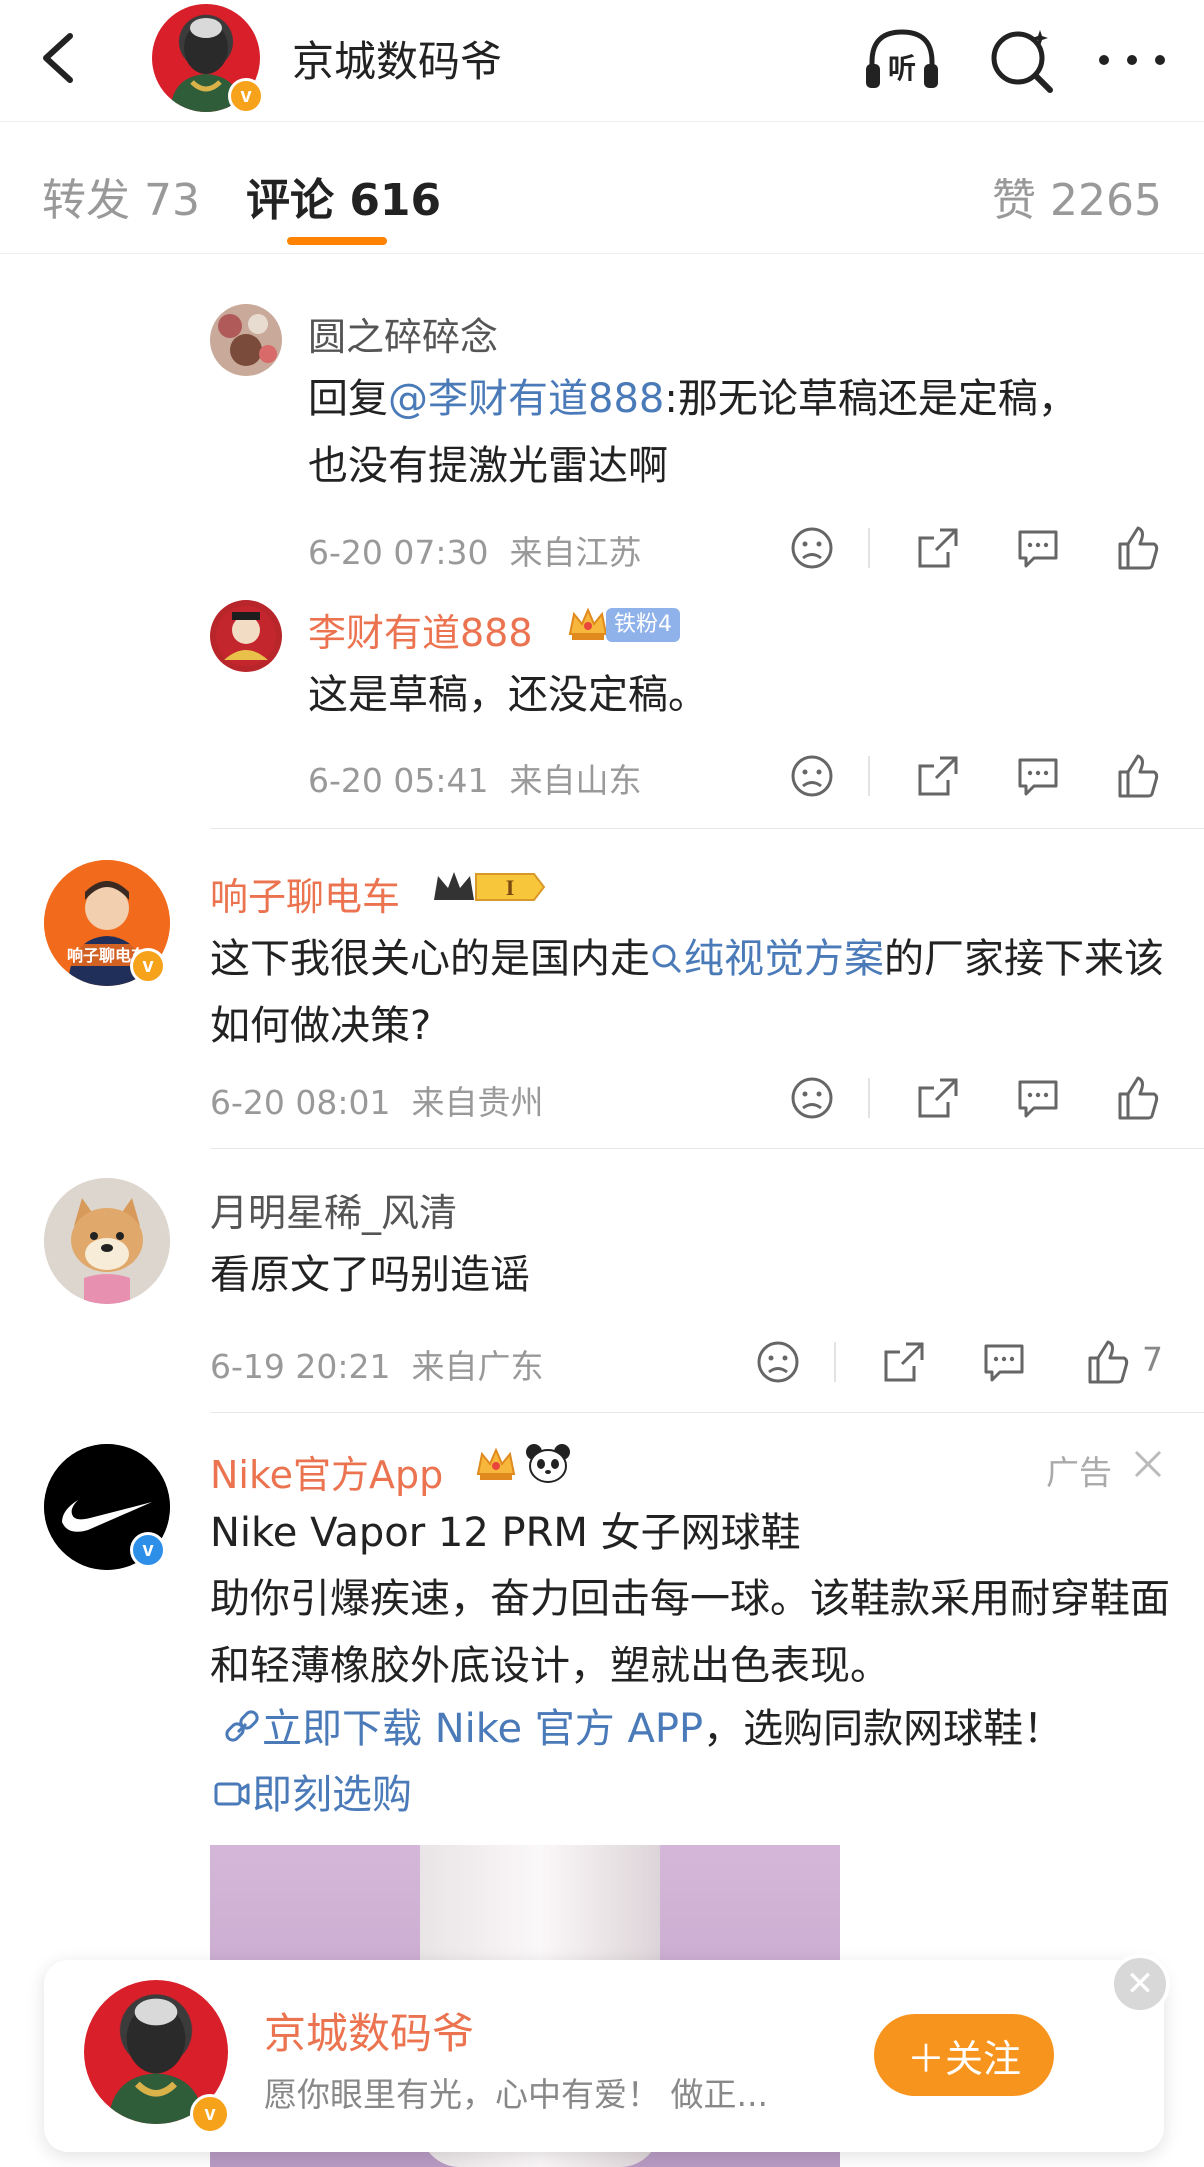  I want to click on action-bar: 7, so click(966, 1366).